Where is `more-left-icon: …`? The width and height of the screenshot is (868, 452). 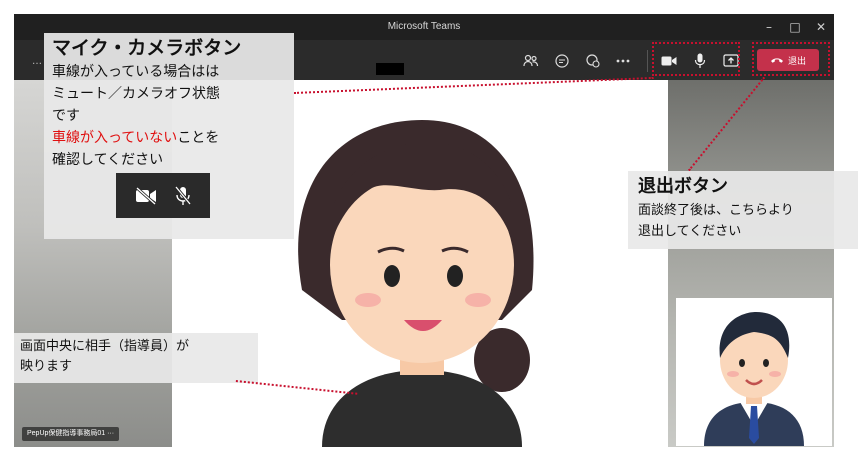
more-left-icon: … is located at coordinates (37, 61).